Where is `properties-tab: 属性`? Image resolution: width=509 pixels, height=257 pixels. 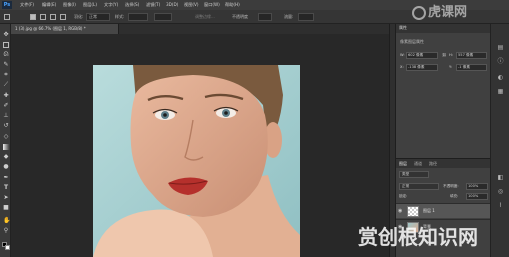
properties-tab: 属性 is located at coordinates (403, 28).